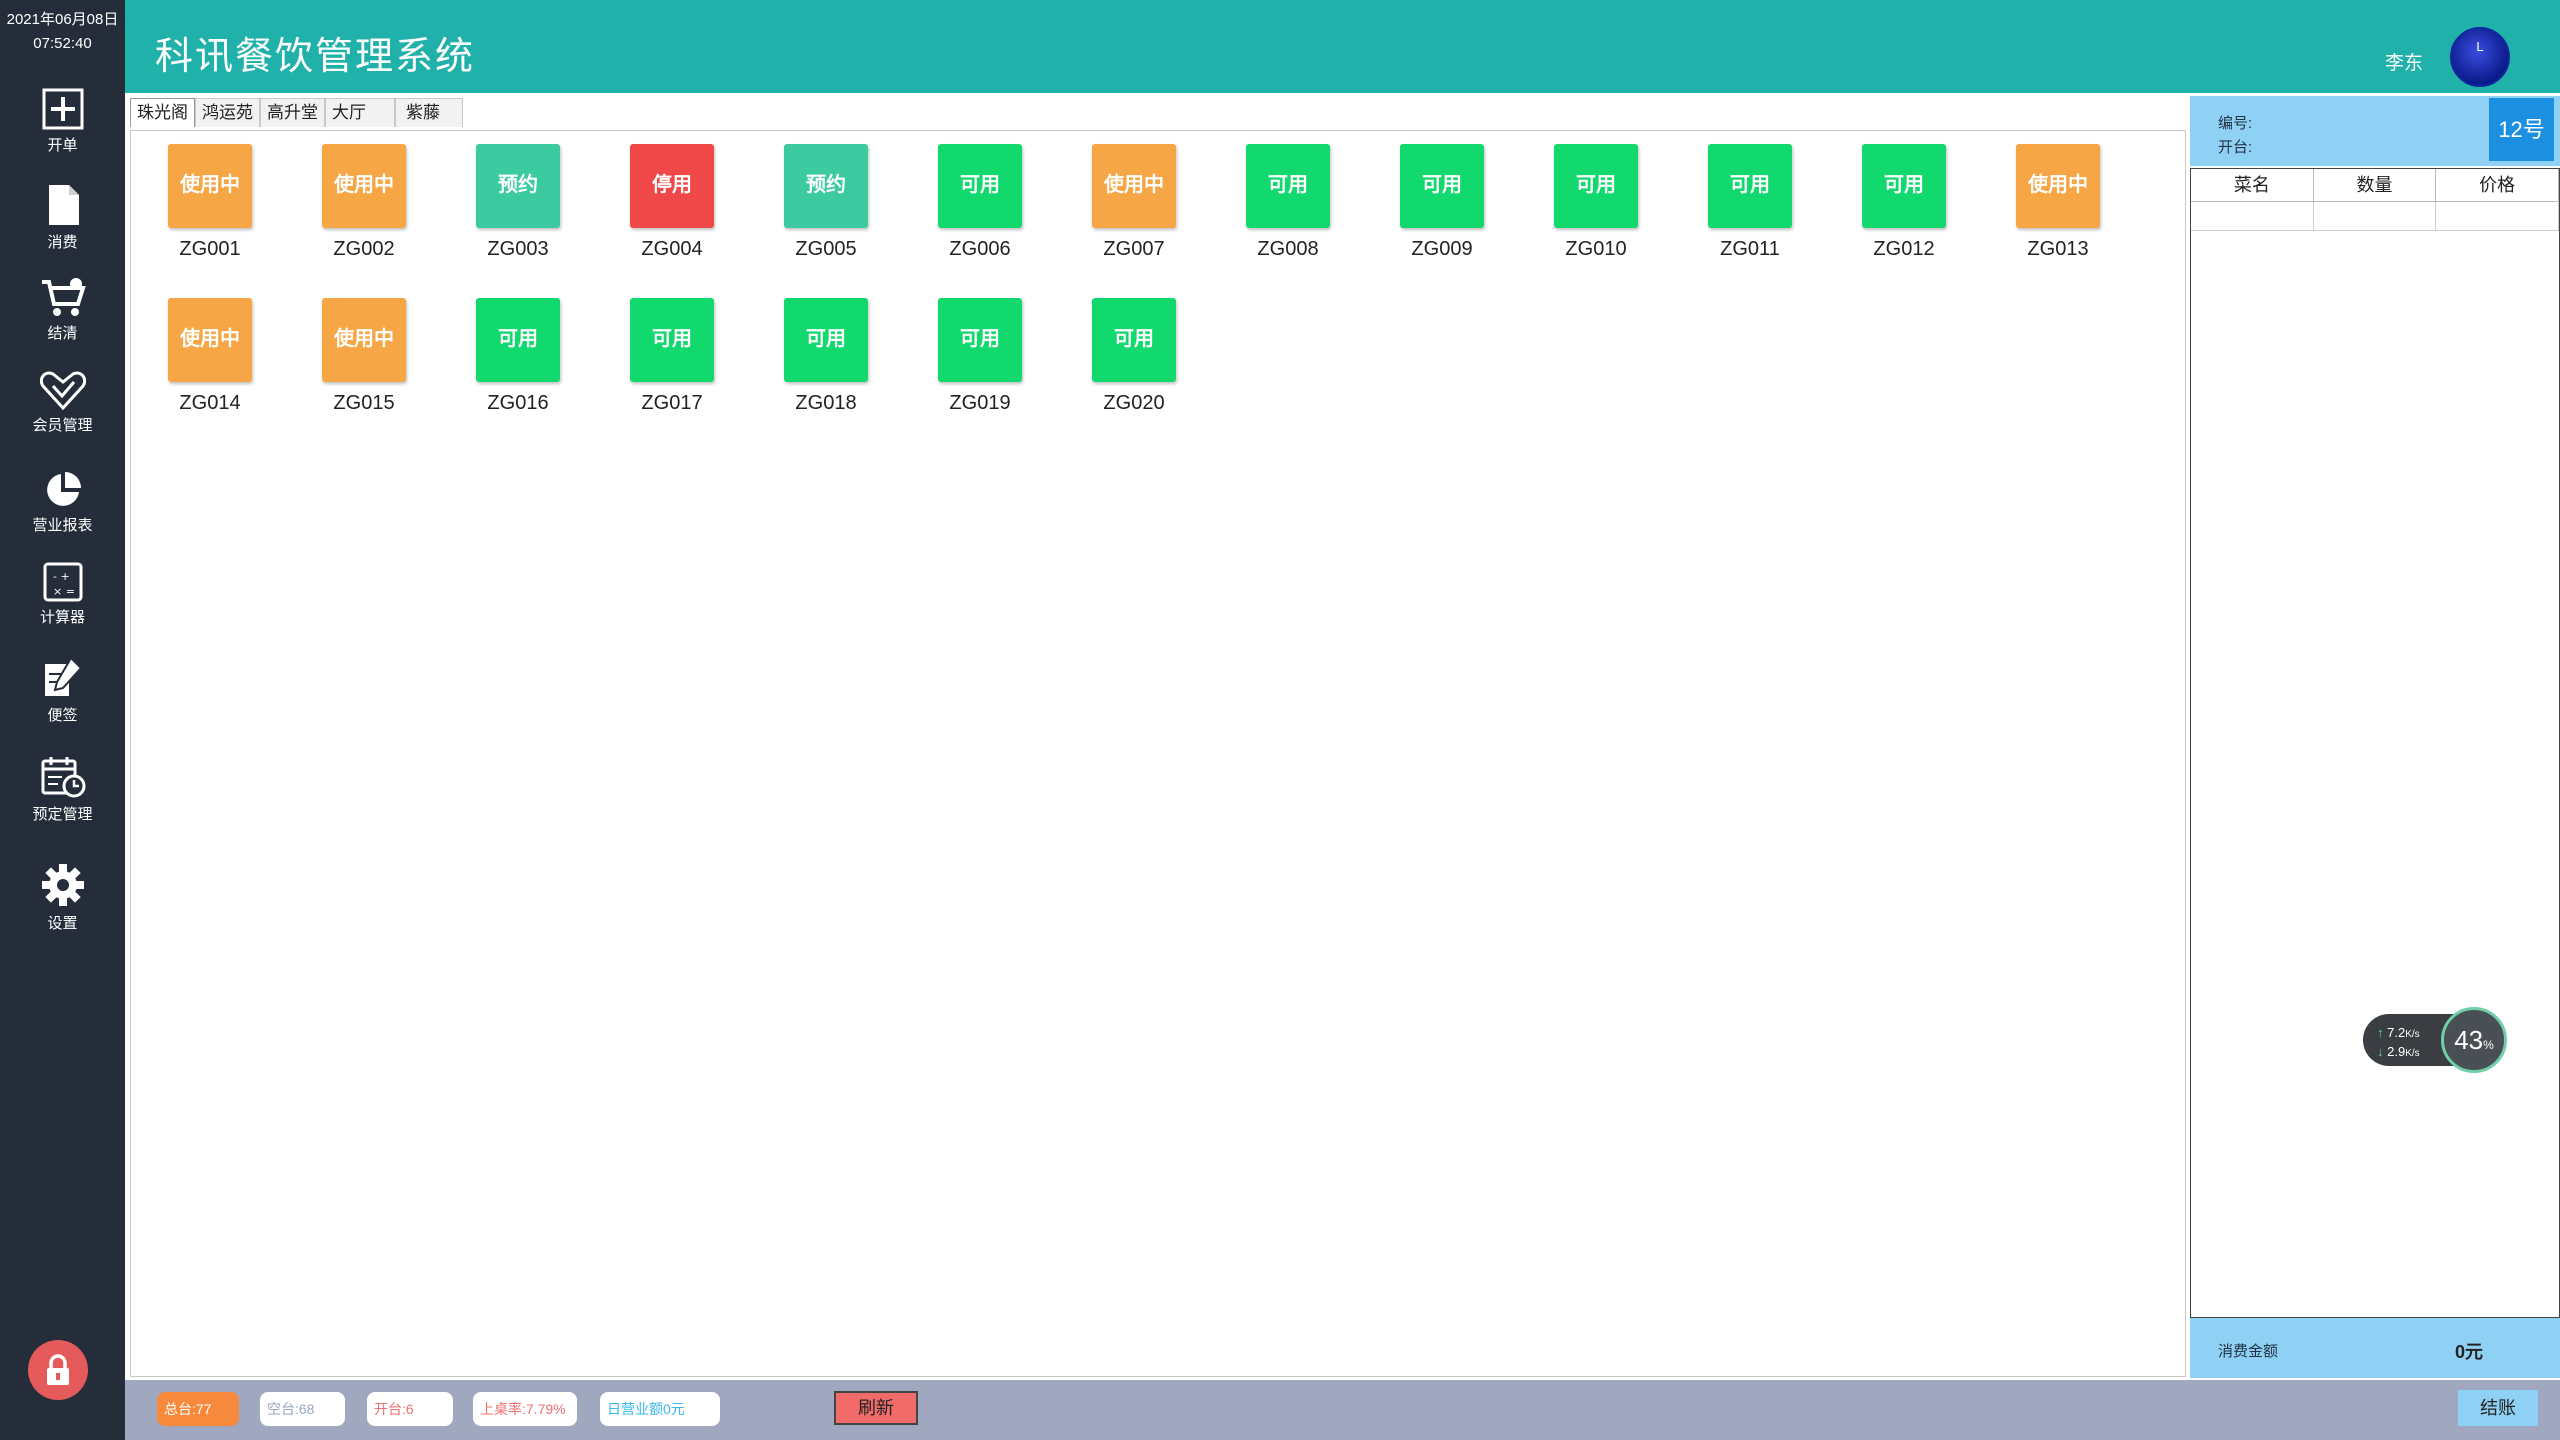  What do you see at coordinates (2438, 1040) in the screenshot?
I see `net-speed-widget: ↑ 7.2K/s ↓ 2.9K/s 43%` at bounding box center [2438, 1040].